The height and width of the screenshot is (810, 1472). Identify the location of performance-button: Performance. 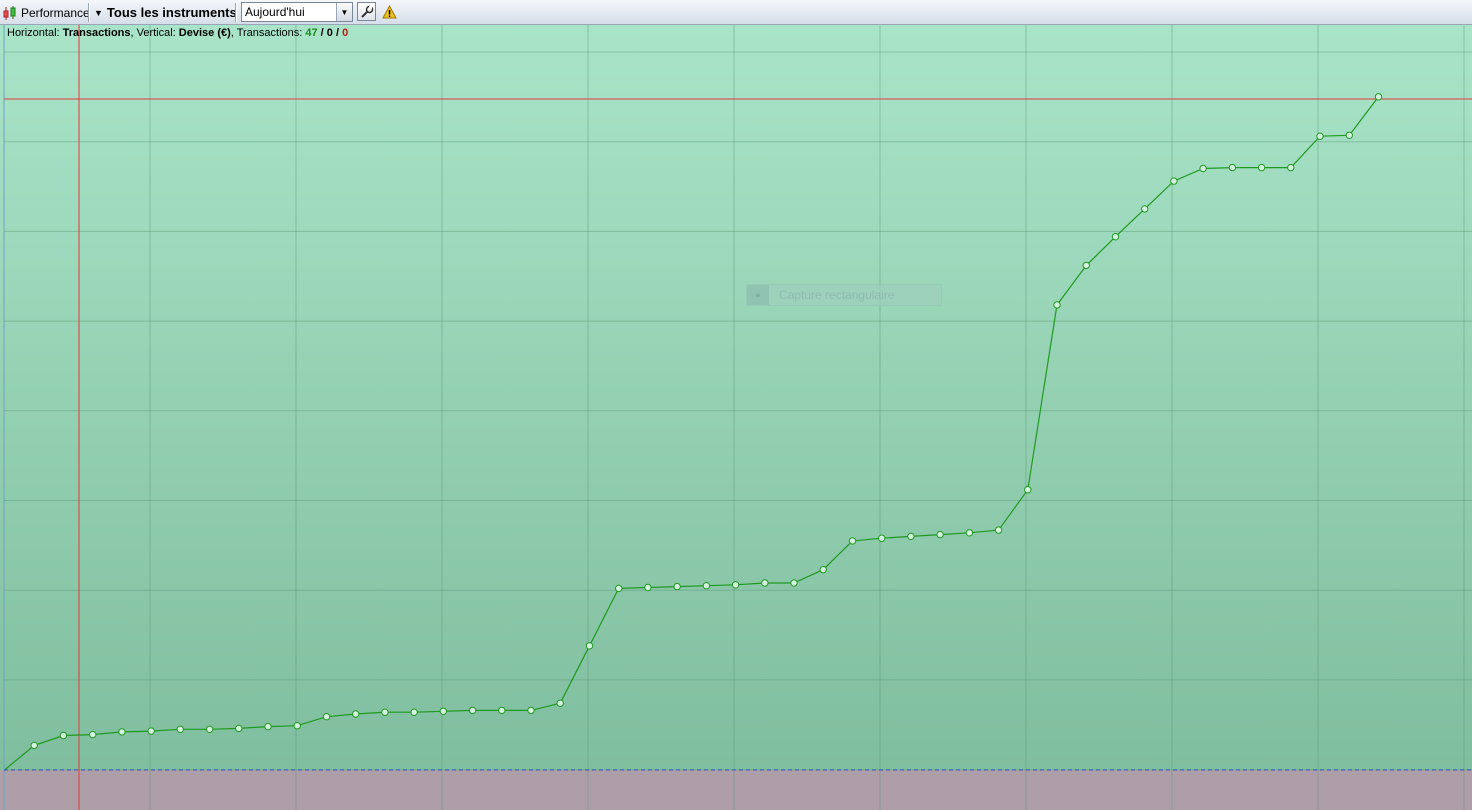
(46, 12).